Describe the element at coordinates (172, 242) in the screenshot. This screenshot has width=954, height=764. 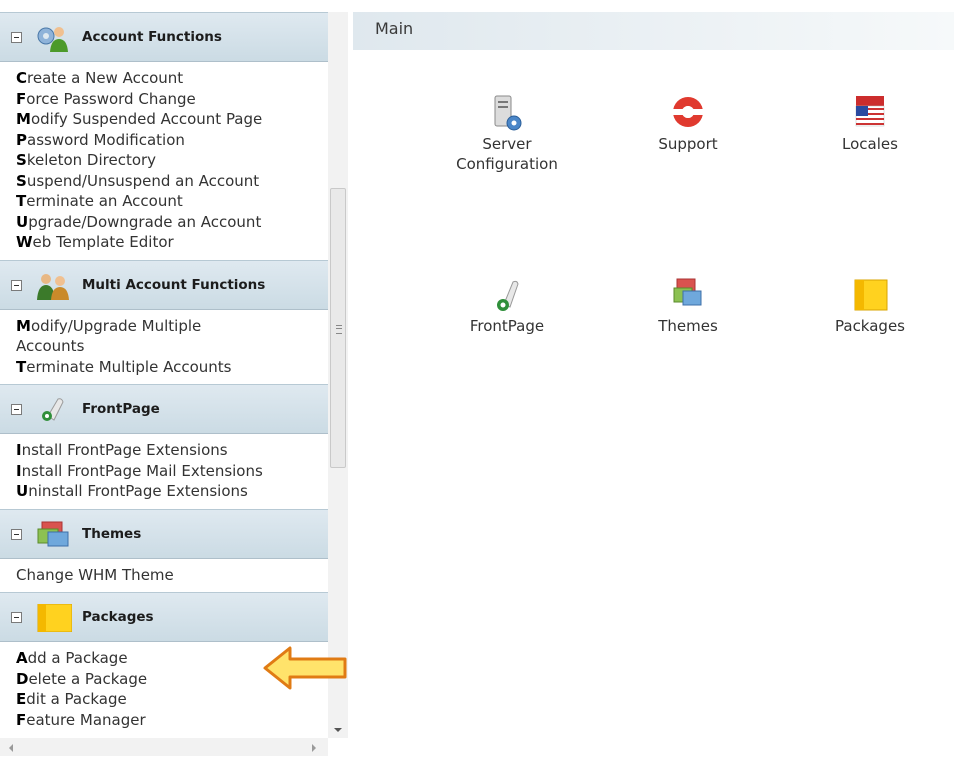
I see `link-web-template-editor: Web Template Editor` at that location.